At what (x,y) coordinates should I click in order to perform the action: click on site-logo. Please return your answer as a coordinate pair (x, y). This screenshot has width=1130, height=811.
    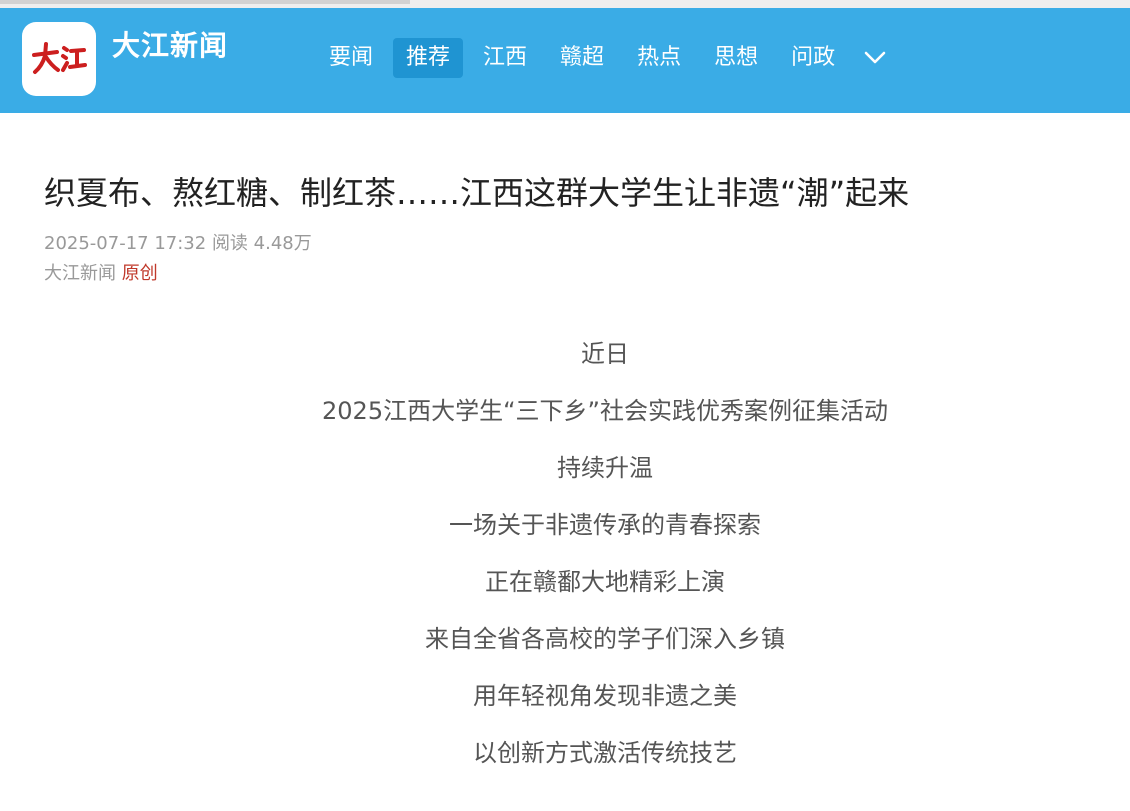
    Looking at the image, I should click on (59, 59).